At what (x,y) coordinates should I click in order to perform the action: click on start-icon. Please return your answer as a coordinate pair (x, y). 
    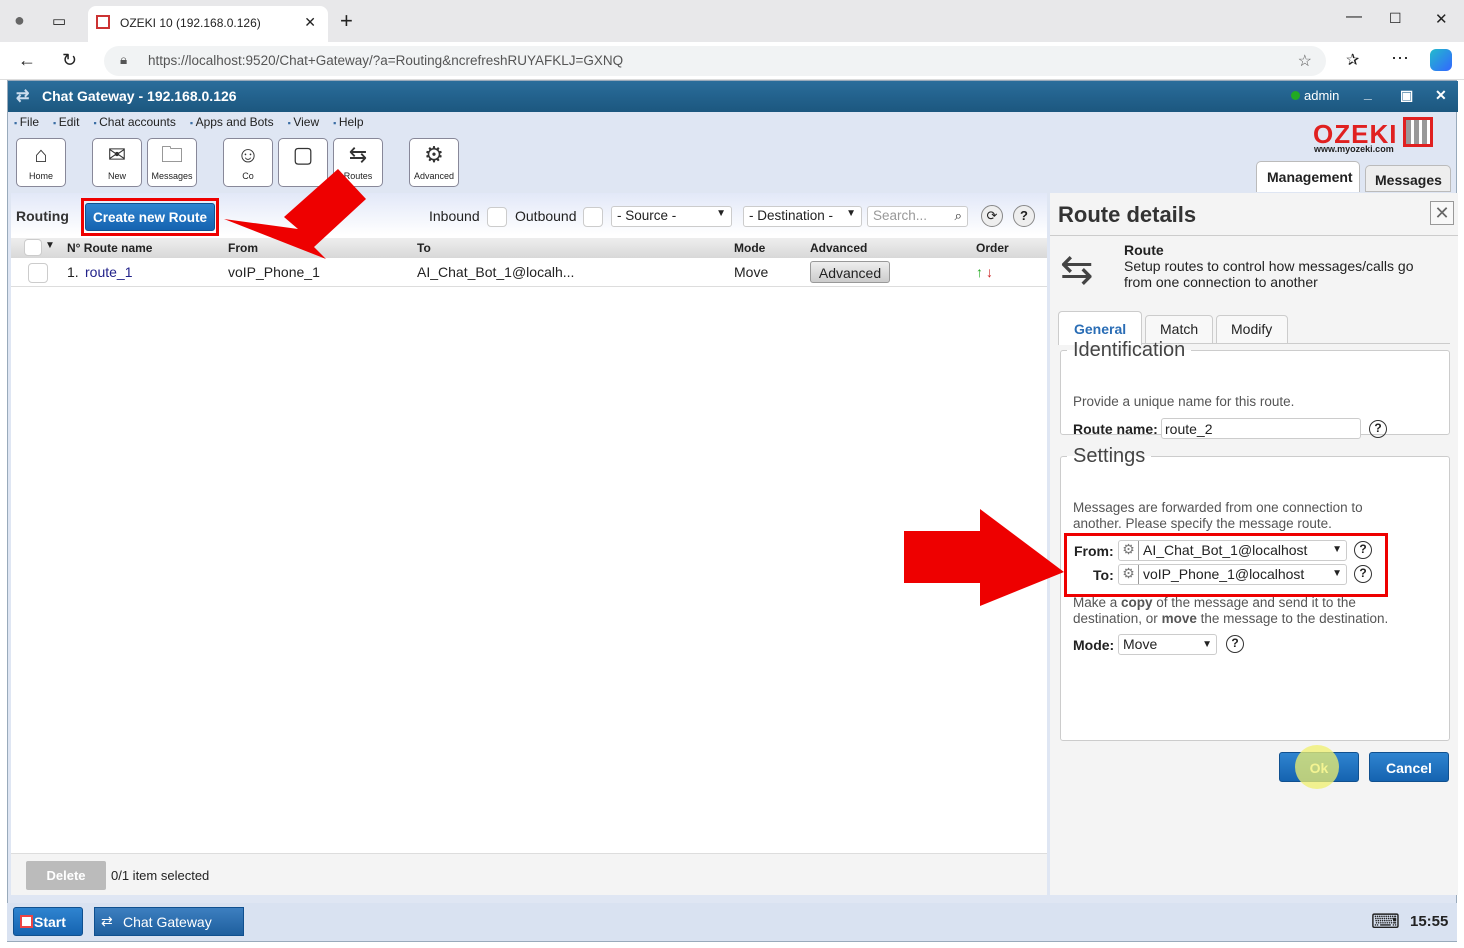
    Looking at the image, I should click on (26, 921).